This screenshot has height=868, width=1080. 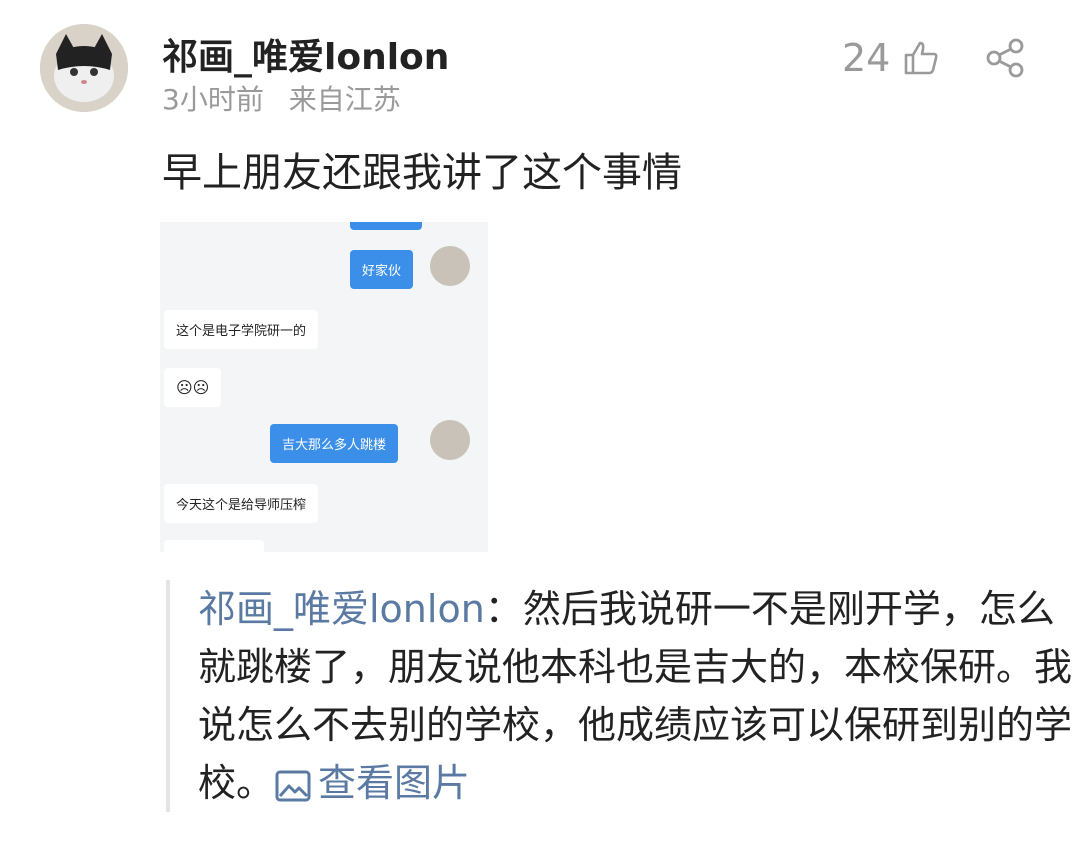 I want to click on avatar, so click(x=84, y=68).